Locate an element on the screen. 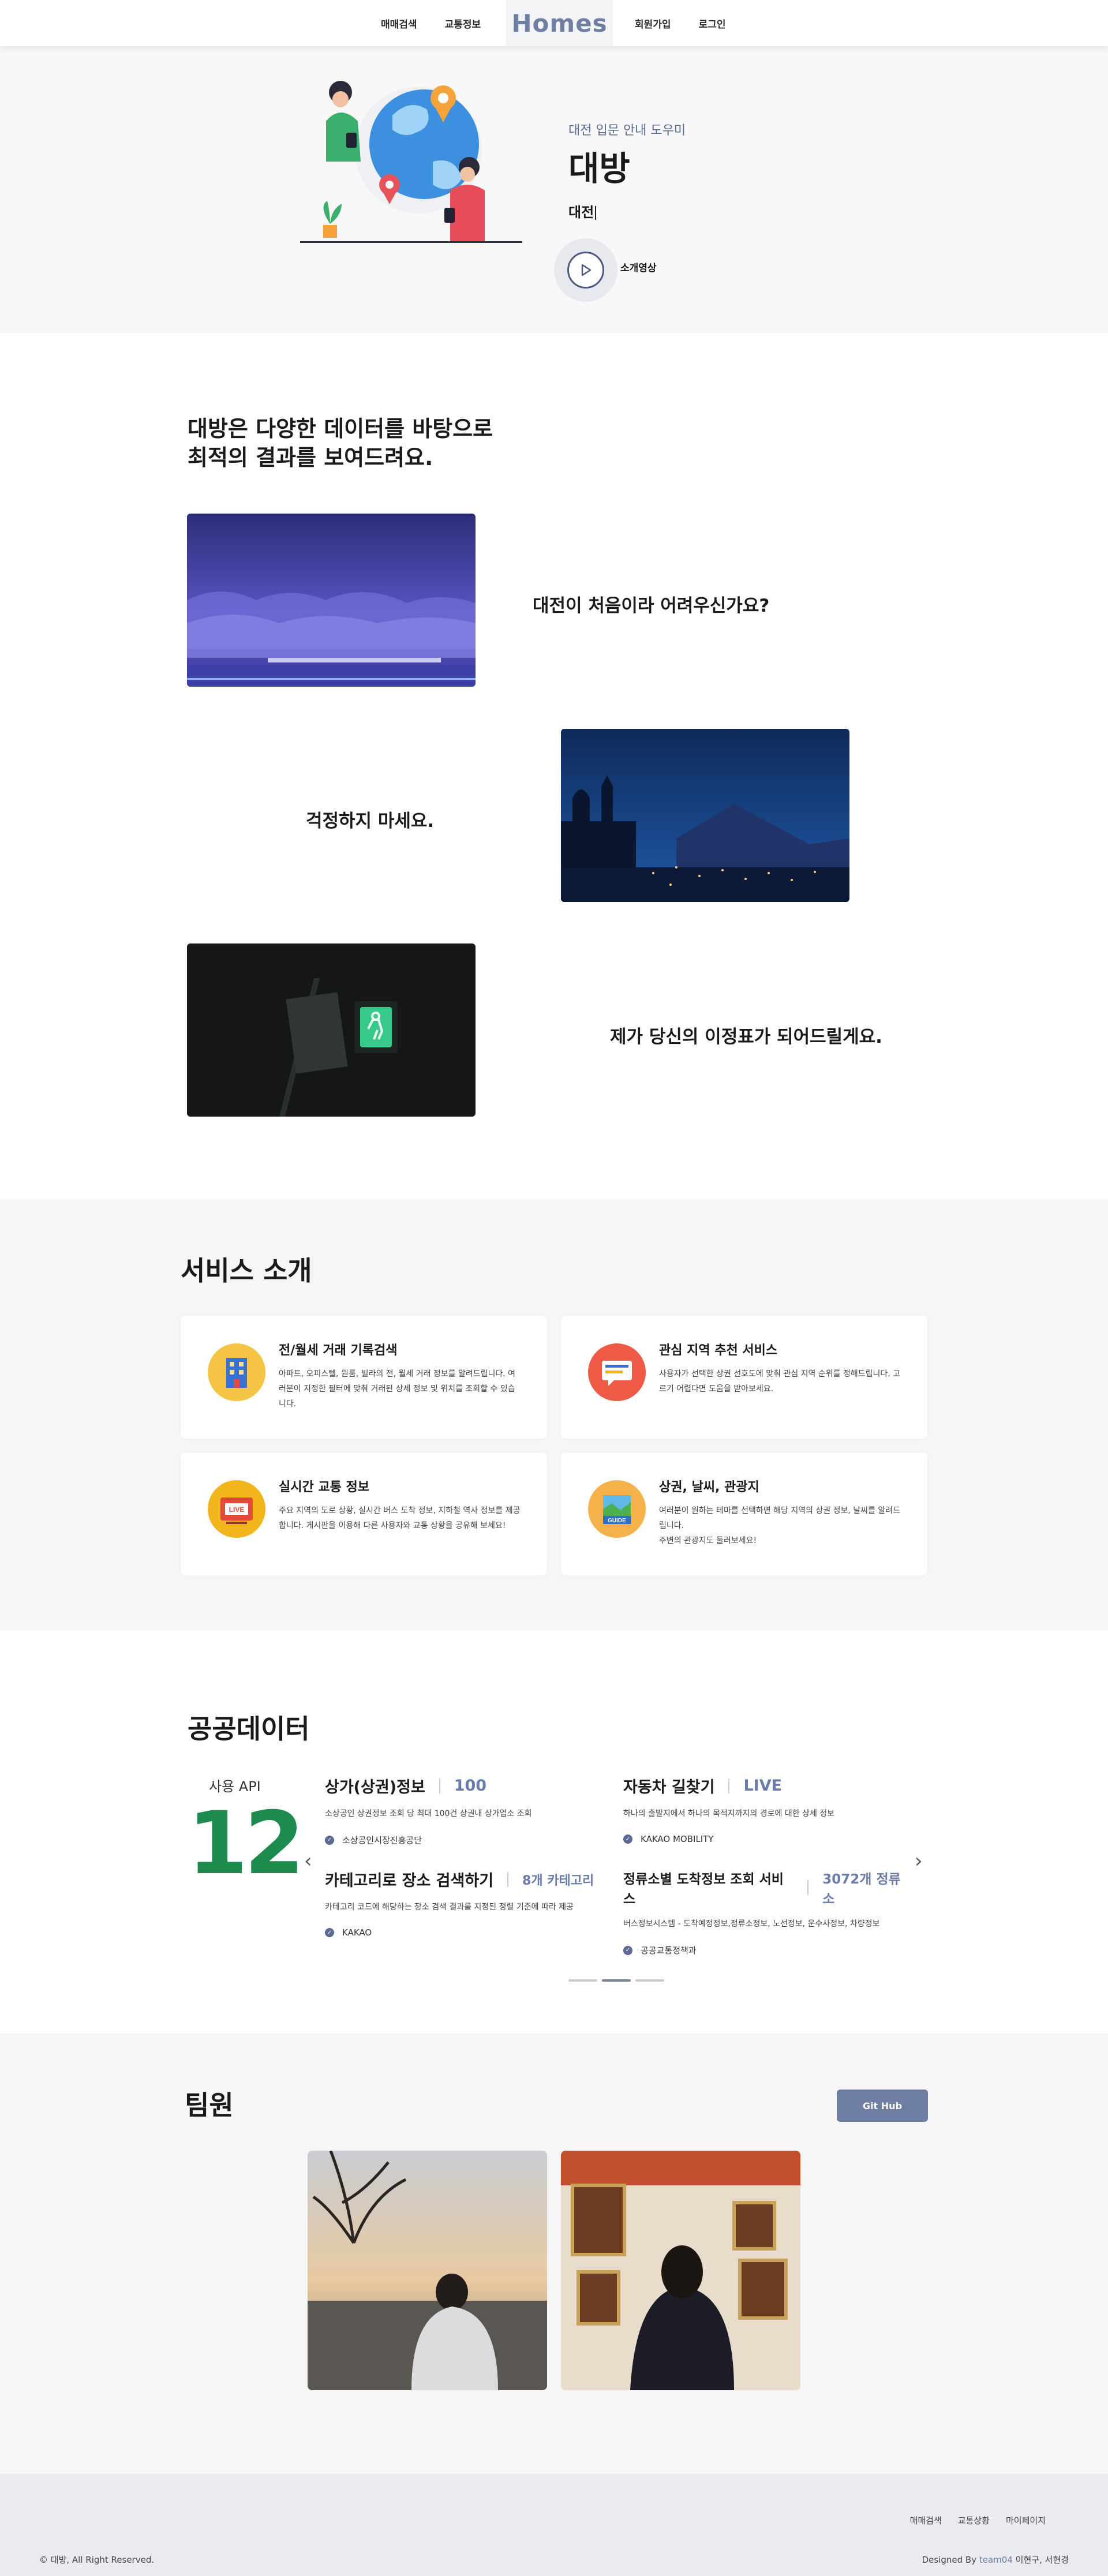 This screenshot has width=1108, height=2576. hero-title: 대방 is located at coordinates (599, 168).